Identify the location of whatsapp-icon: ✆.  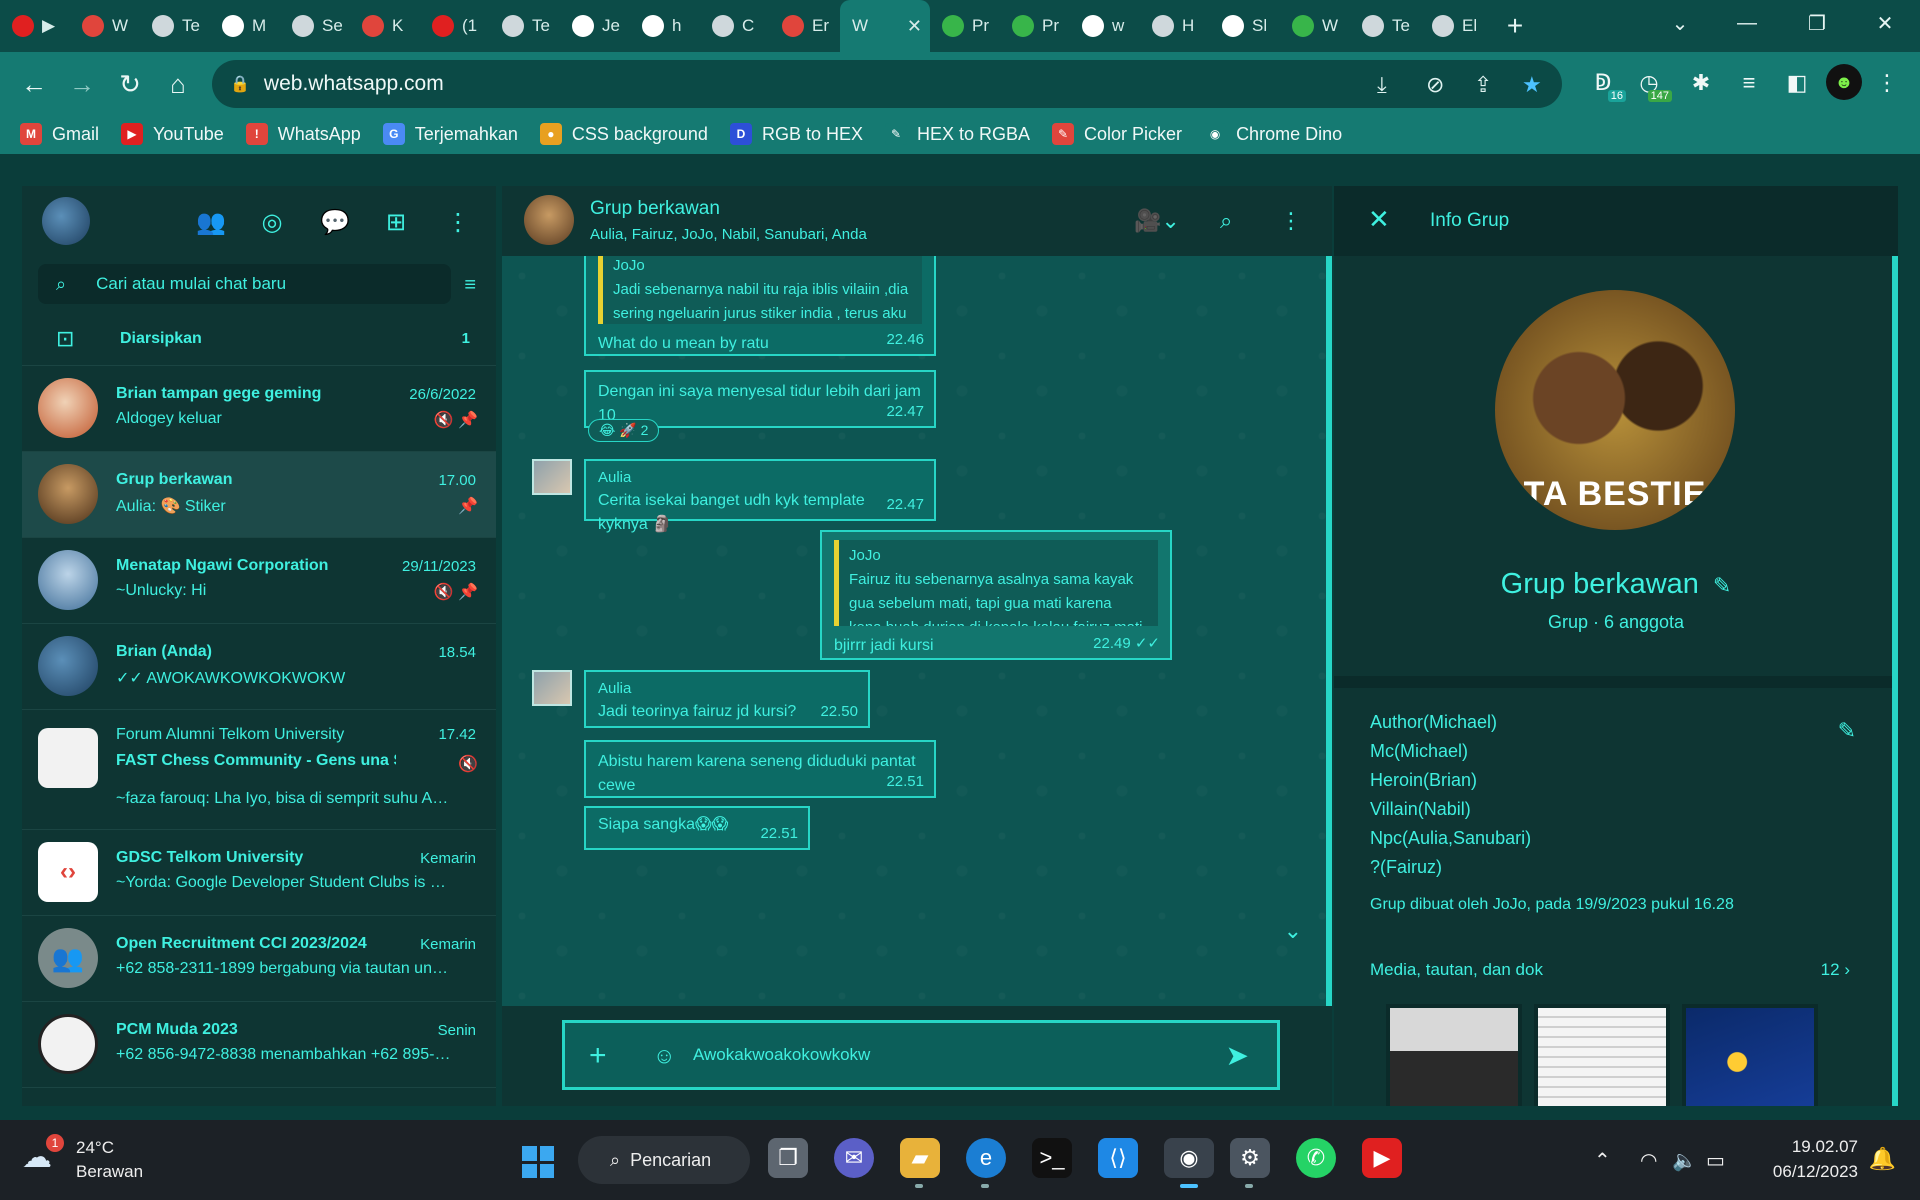
(1316, 1158).